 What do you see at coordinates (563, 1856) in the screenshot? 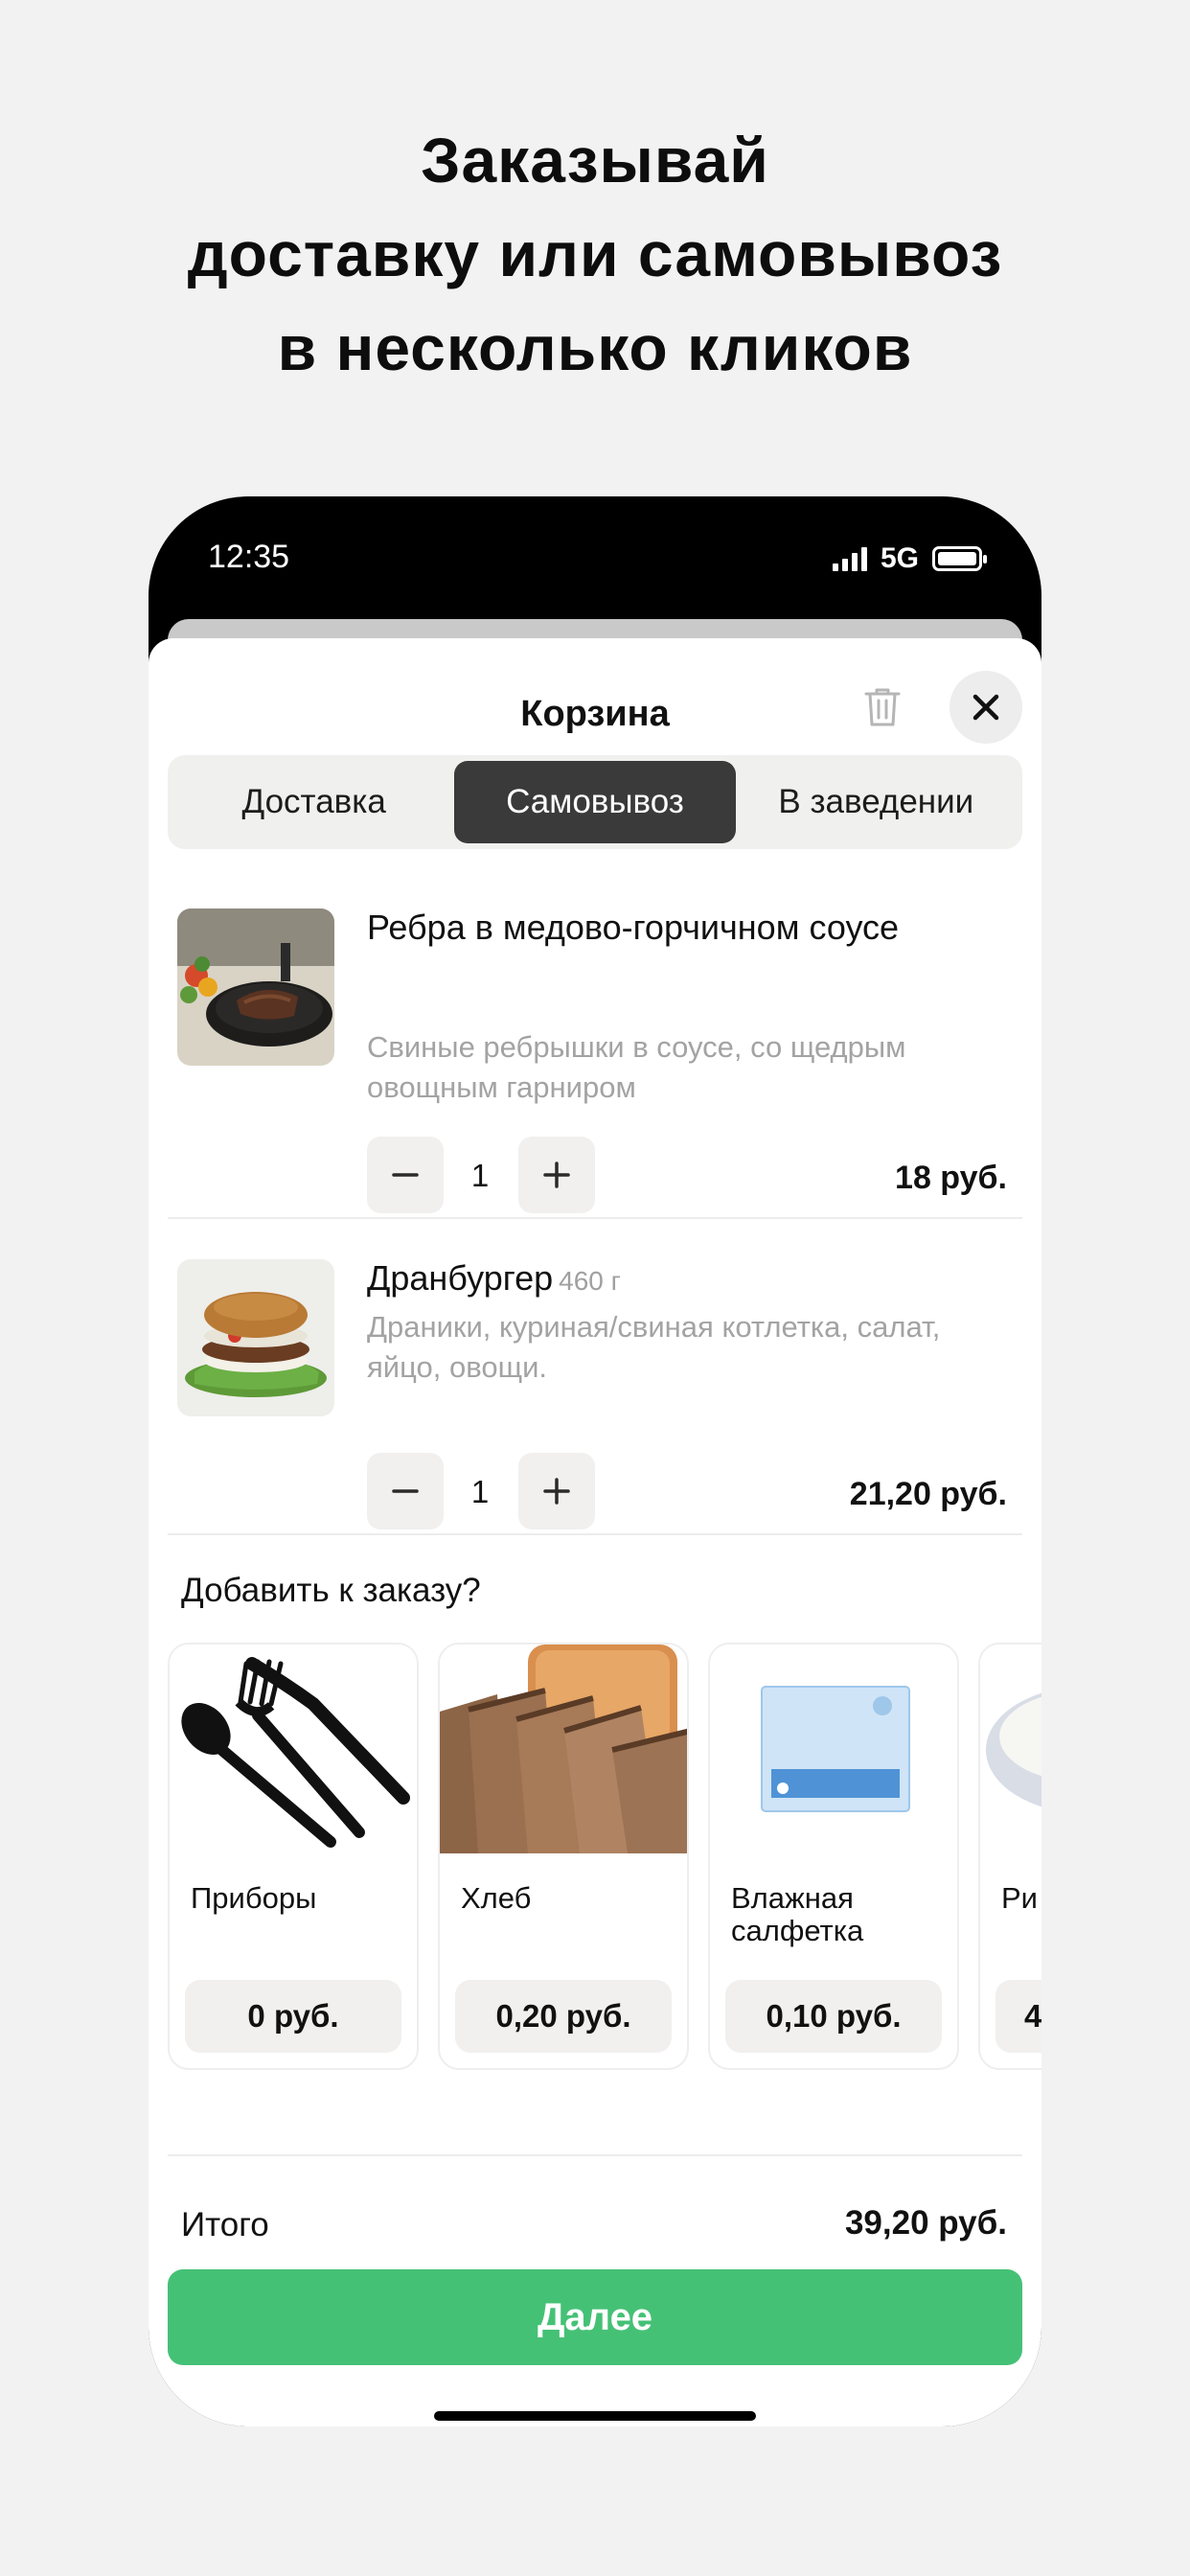
I see `addon-card: Хлеб 0,20 руб.` at bounding box center [563, 1856].